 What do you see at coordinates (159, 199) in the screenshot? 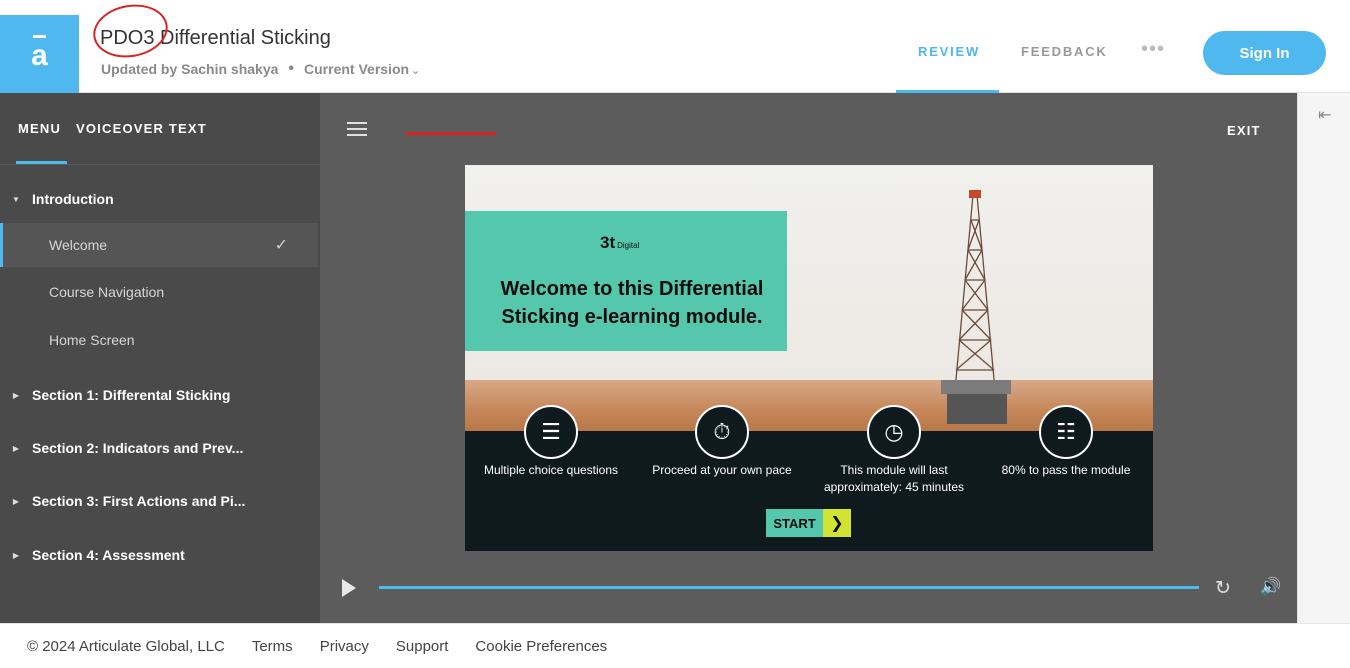
I see `sidebar-item-introduction: ▼ Introduction` at bounding box center [159, 199].